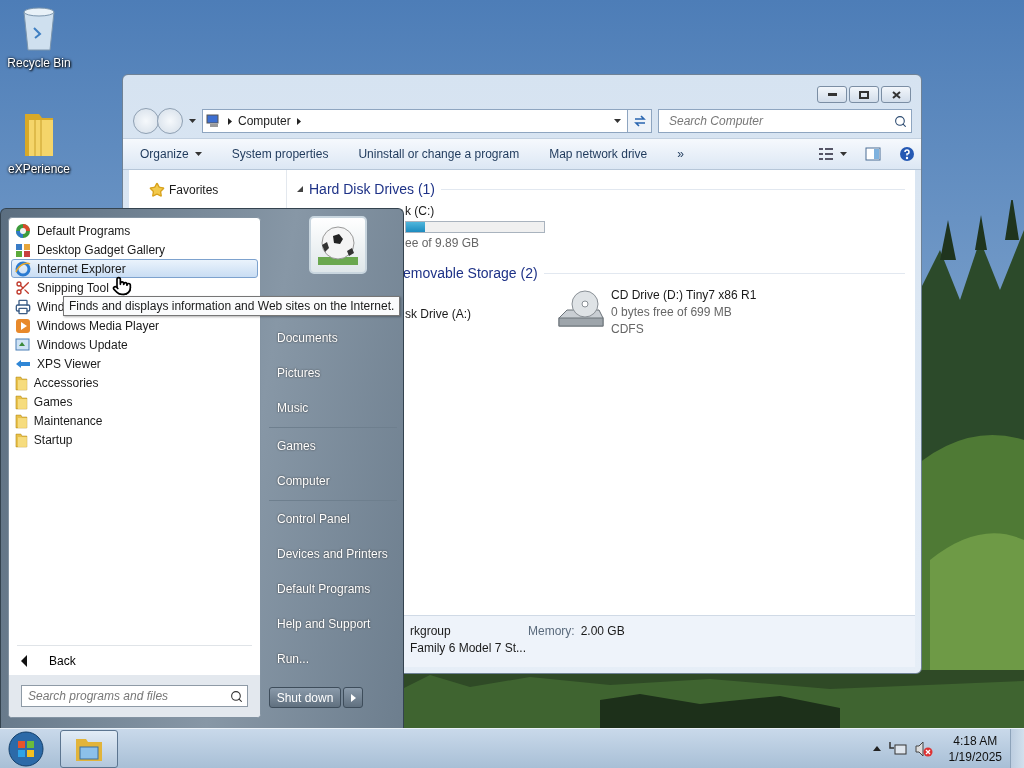 The image size is (1024, 768). I want to click on desktop-icon-label: Recycle Bin, so click(39, 63).